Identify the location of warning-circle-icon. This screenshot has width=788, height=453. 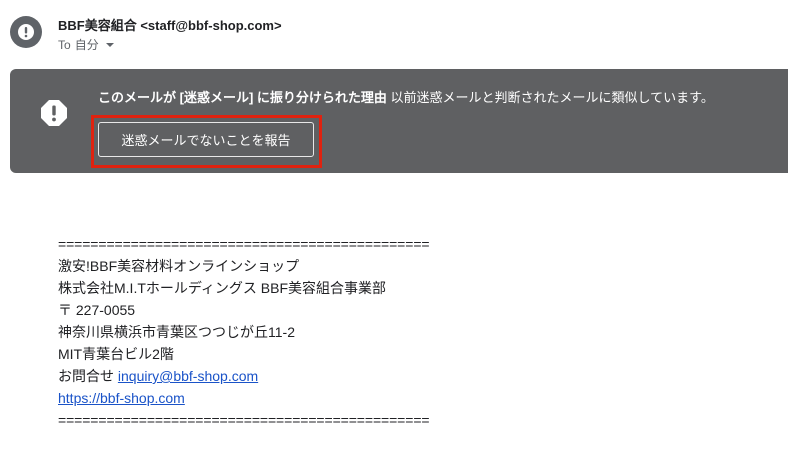
(26, 32).